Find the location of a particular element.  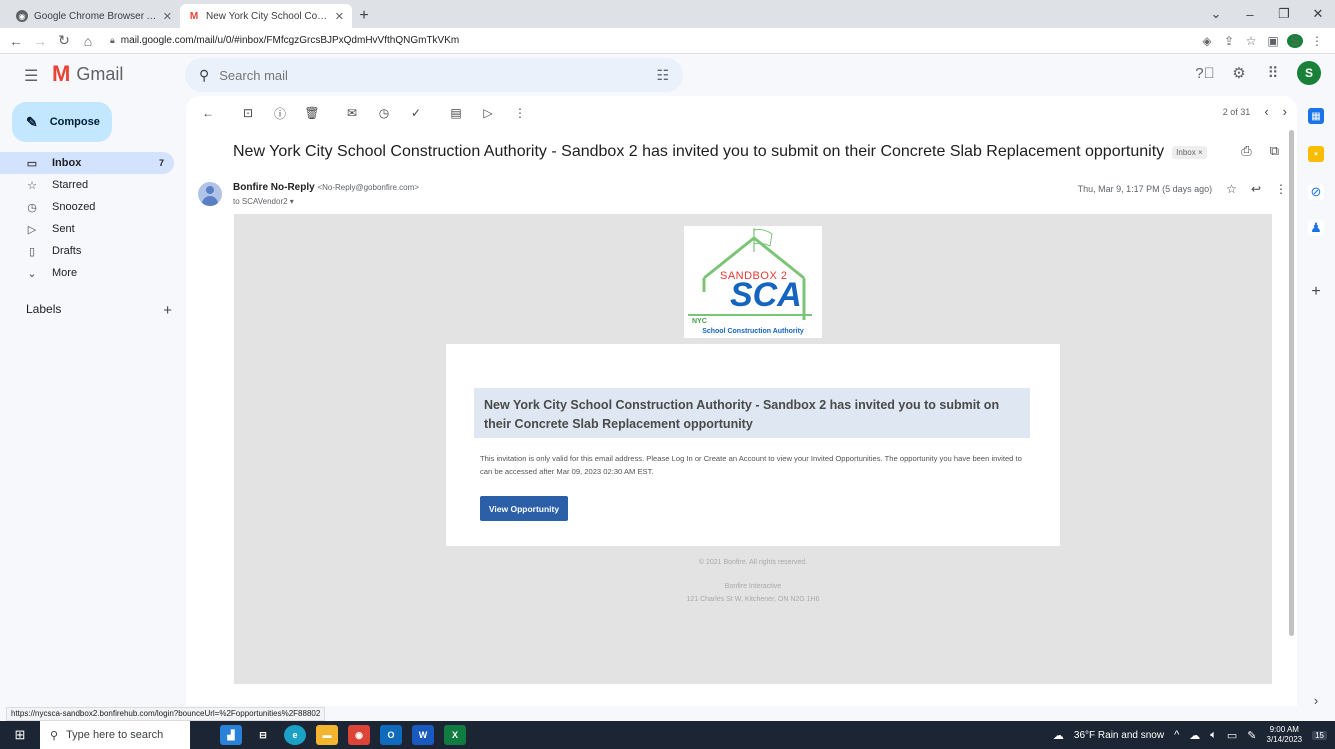

reload-icon: ↻ is located at coordinates (64, 41).